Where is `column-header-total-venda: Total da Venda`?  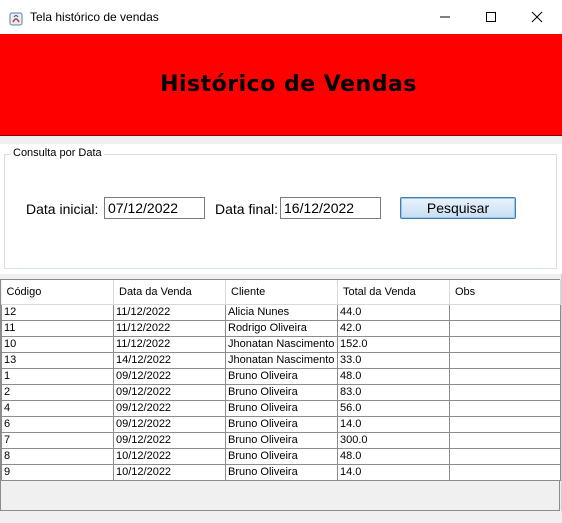
column-header-total-venda: Total da Venda is located at coordinates (393, 292).